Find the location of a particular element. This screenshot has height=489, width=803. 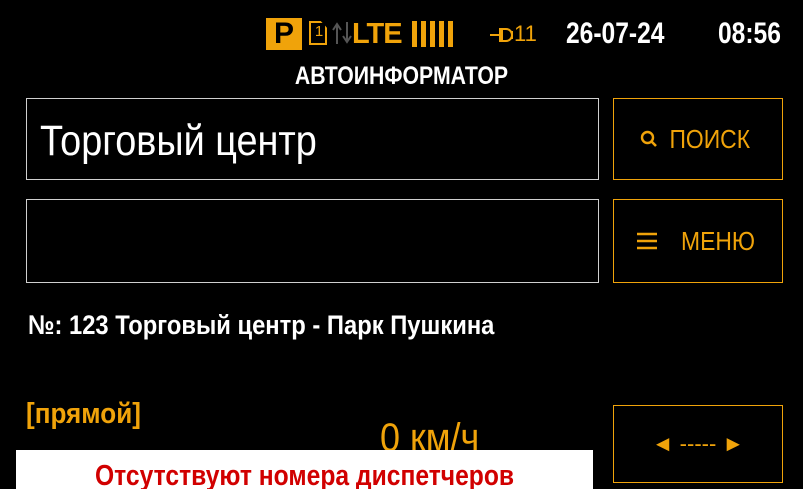

time: 08:56 is located at coordinates (749, 33).